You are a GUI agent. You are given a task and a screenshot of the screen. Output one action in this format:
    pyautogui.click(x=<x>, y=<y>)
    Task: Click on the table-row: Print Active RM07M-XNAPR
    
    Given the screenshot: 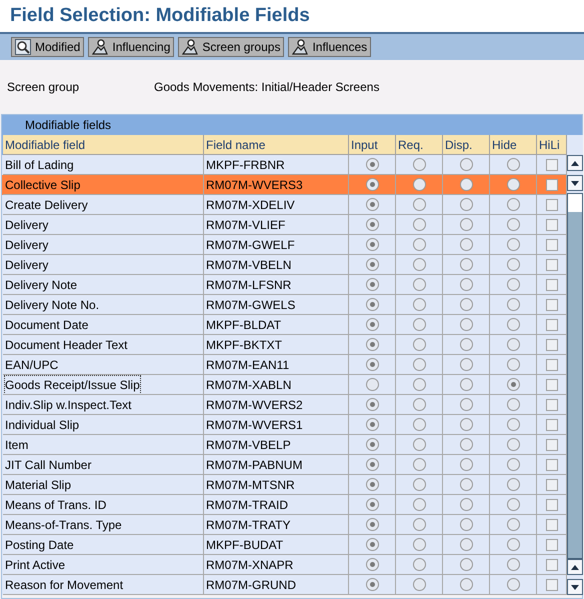 What is the action you would take?
    pyautogui.click(x=284, y=565)
    